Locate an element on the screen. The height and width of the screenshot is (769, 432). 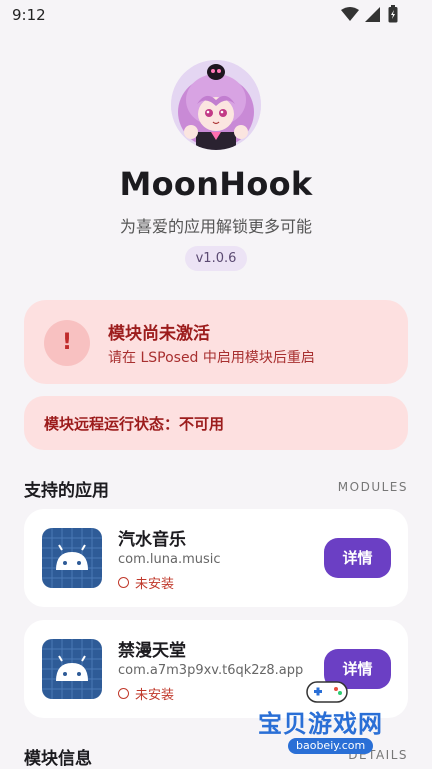
warning-description: 请在 LSPosed 中启用模块后重启 is located at coordinates (211, 358).